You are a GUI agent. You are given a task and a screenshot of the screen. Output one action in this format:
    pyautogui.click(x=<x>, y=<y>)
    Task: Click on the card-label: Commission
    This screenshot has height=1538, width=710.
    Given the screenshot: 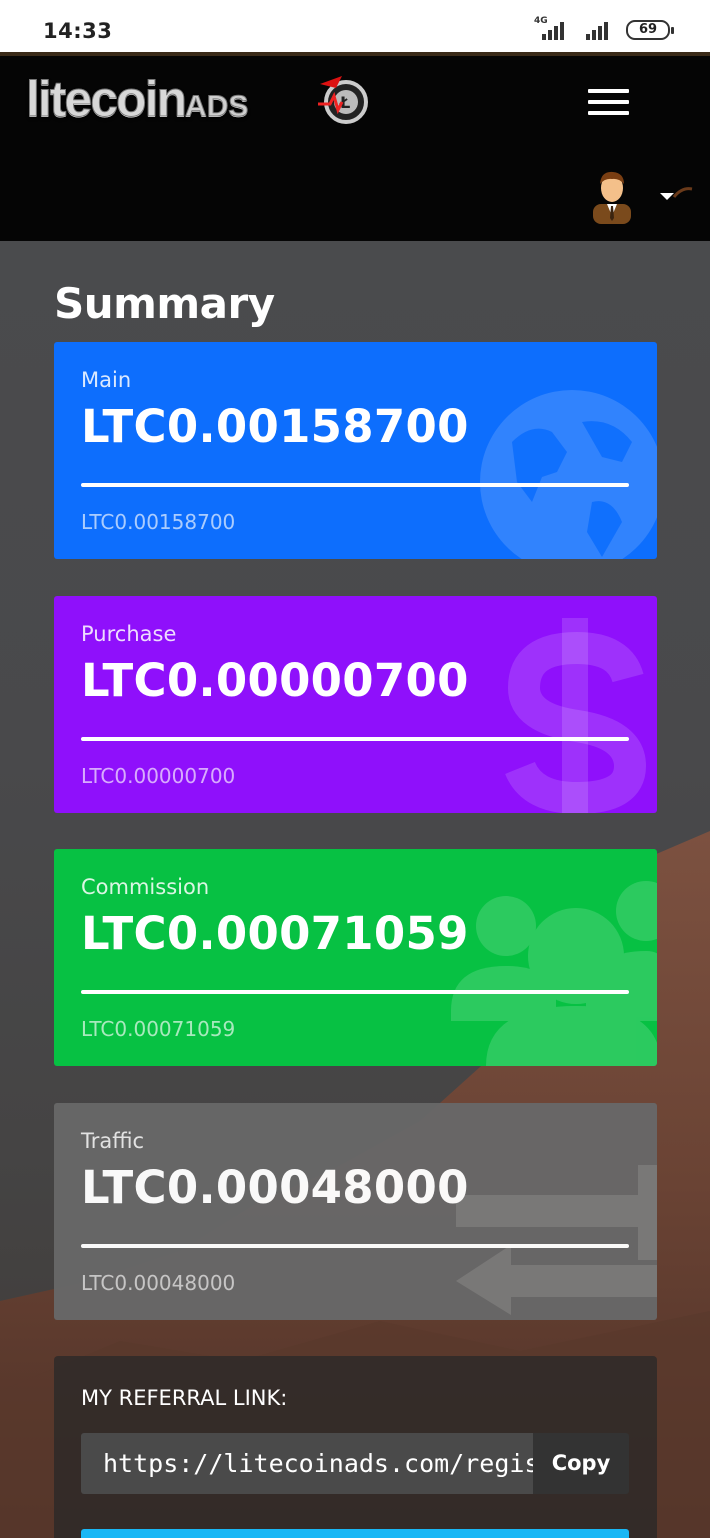 What is the action you would take?
    pyautogui.click(x=145, y=887)
    